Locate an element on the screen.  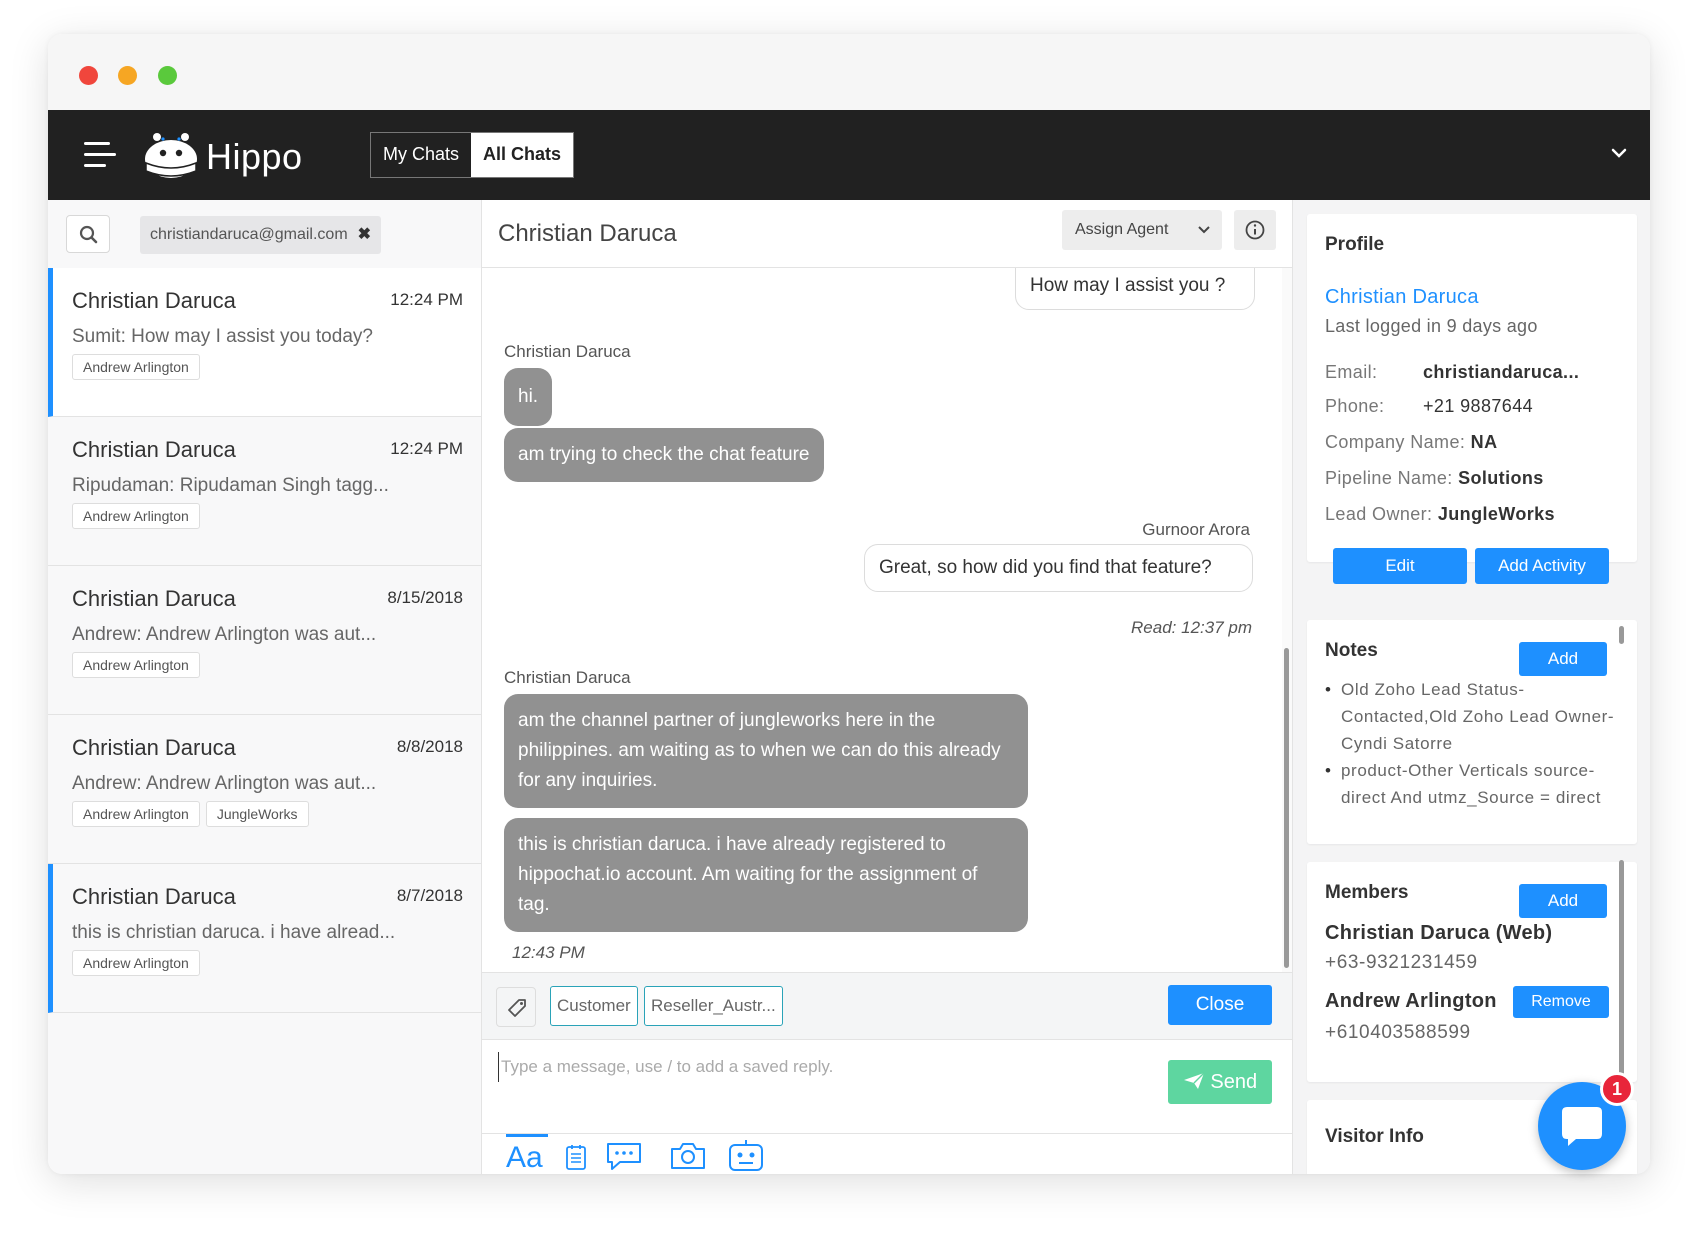
lead-owner-row: Lead Owner: JungleWorks is located at coordinates (1440, 514).